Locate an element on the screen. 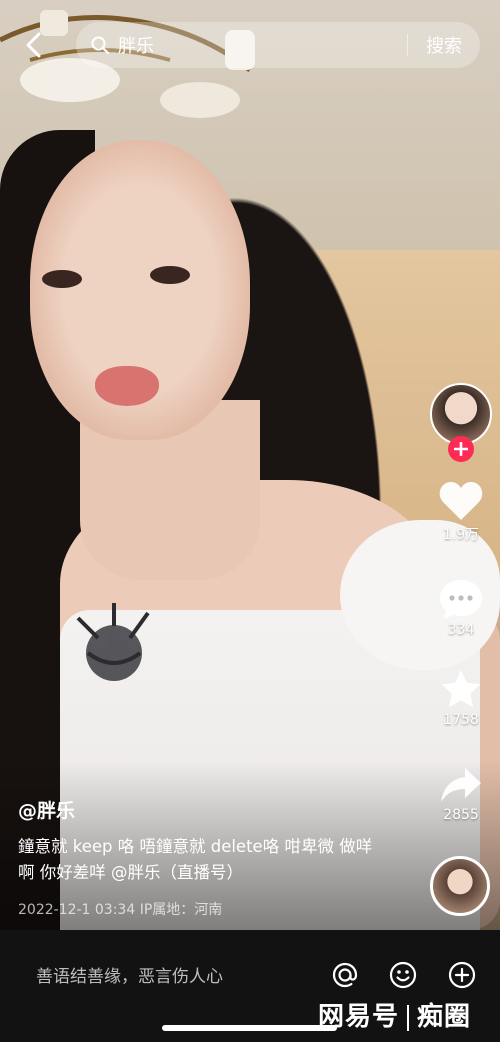 This screenshot has width=500, height=1042. search-icon is located at coordinates (101, 45).